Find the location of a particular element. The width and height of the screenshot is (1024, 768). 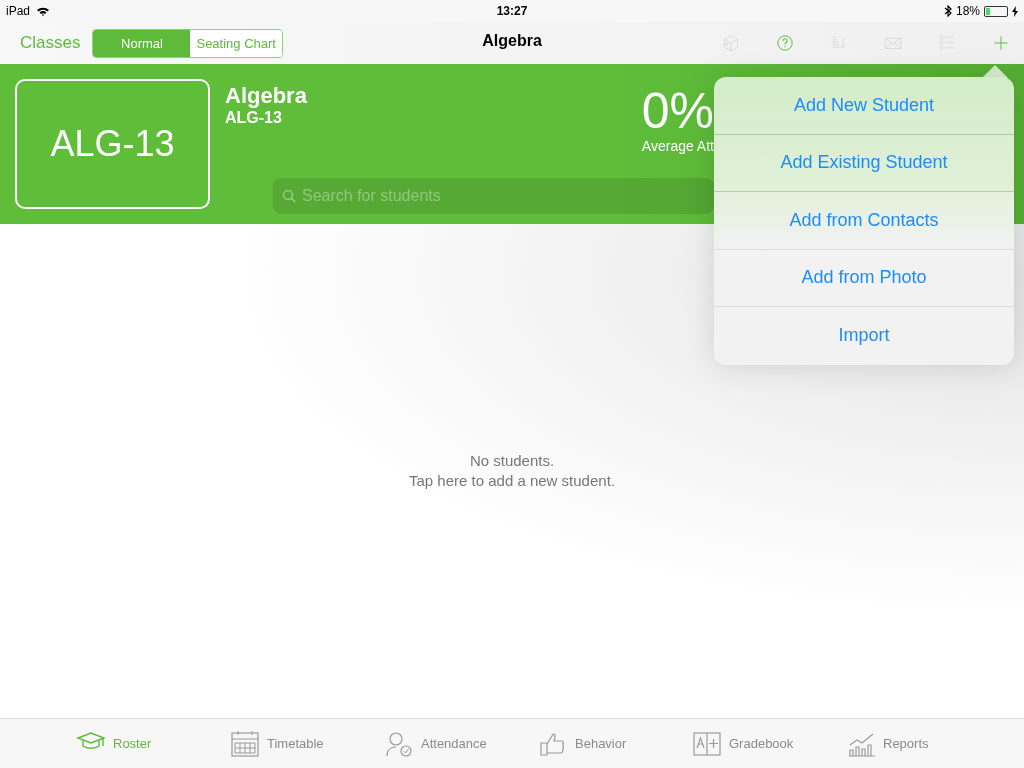

attendance-value: 0% is located at coordinates (677, 111).